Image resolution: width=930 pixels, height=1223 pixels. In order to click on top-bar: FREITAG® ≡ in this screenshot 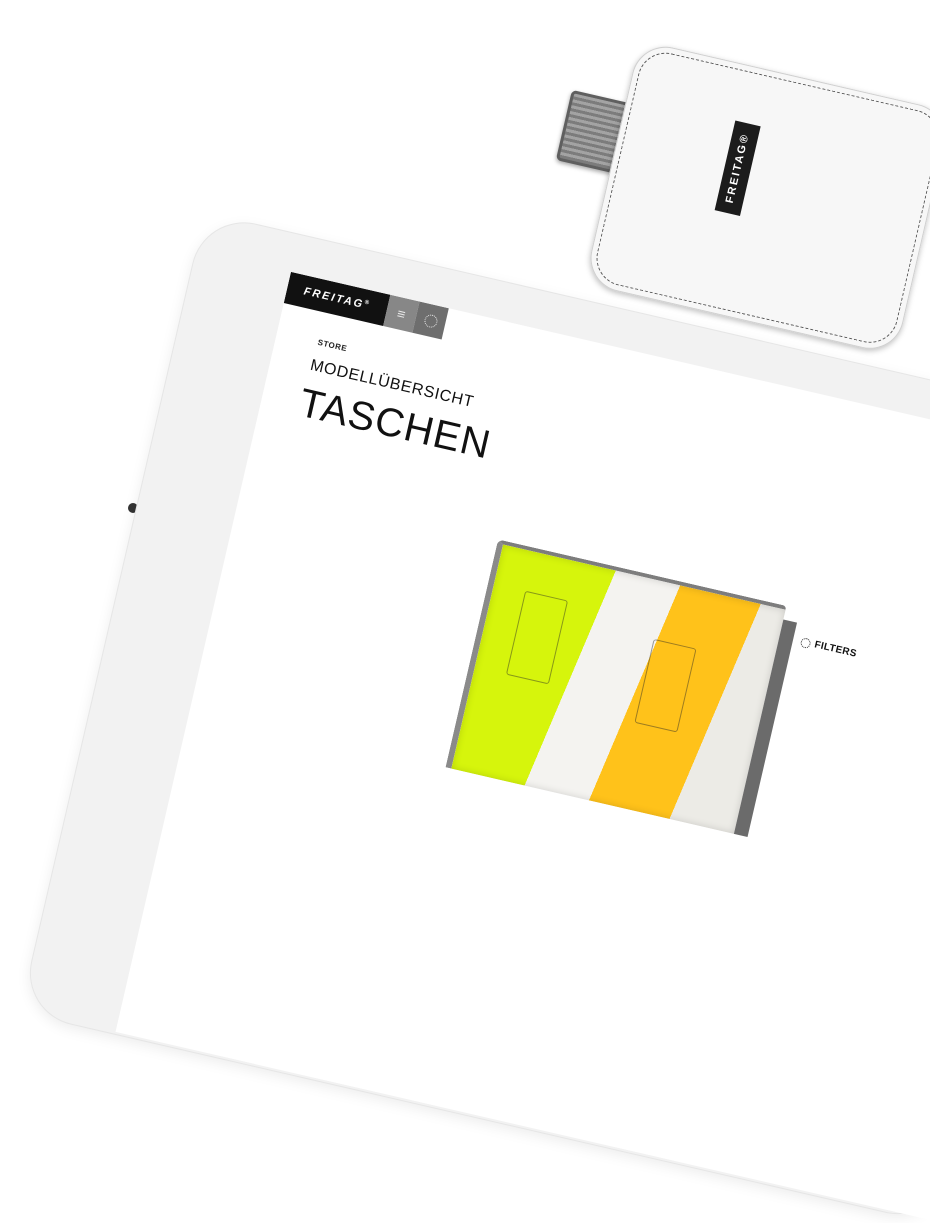, I will do `click(366, 305)`.